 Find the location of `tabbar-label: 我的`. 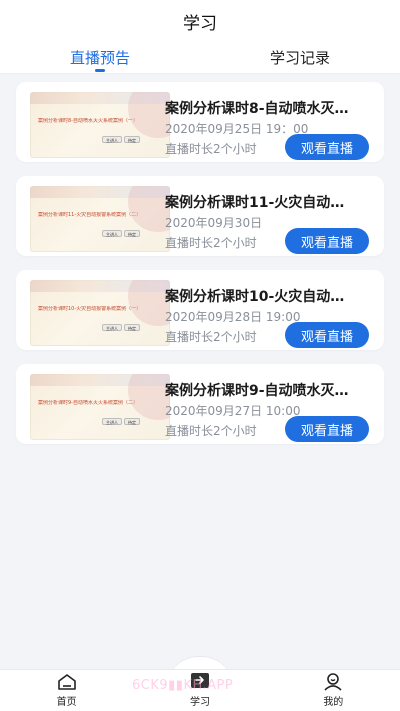

tabbar-label: 我的 is located at coordinates (333, 702).